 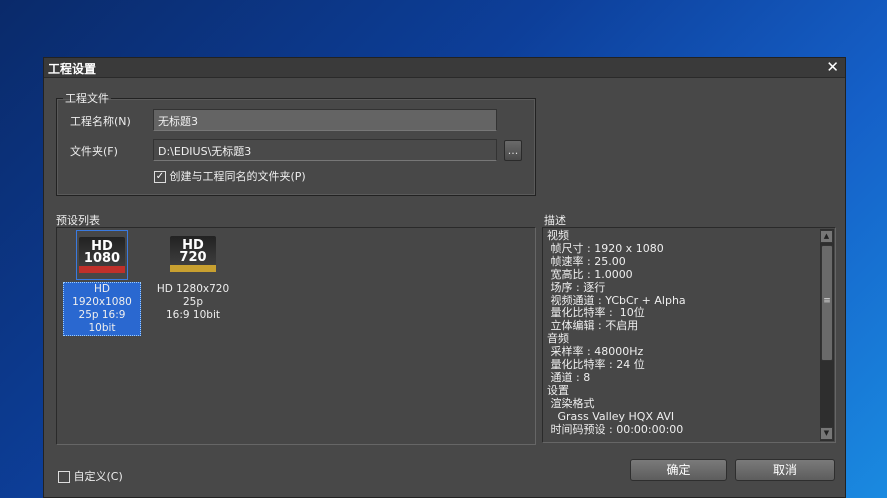 I want to click on description-line: 渲染格式, so click(x=571, y=403).